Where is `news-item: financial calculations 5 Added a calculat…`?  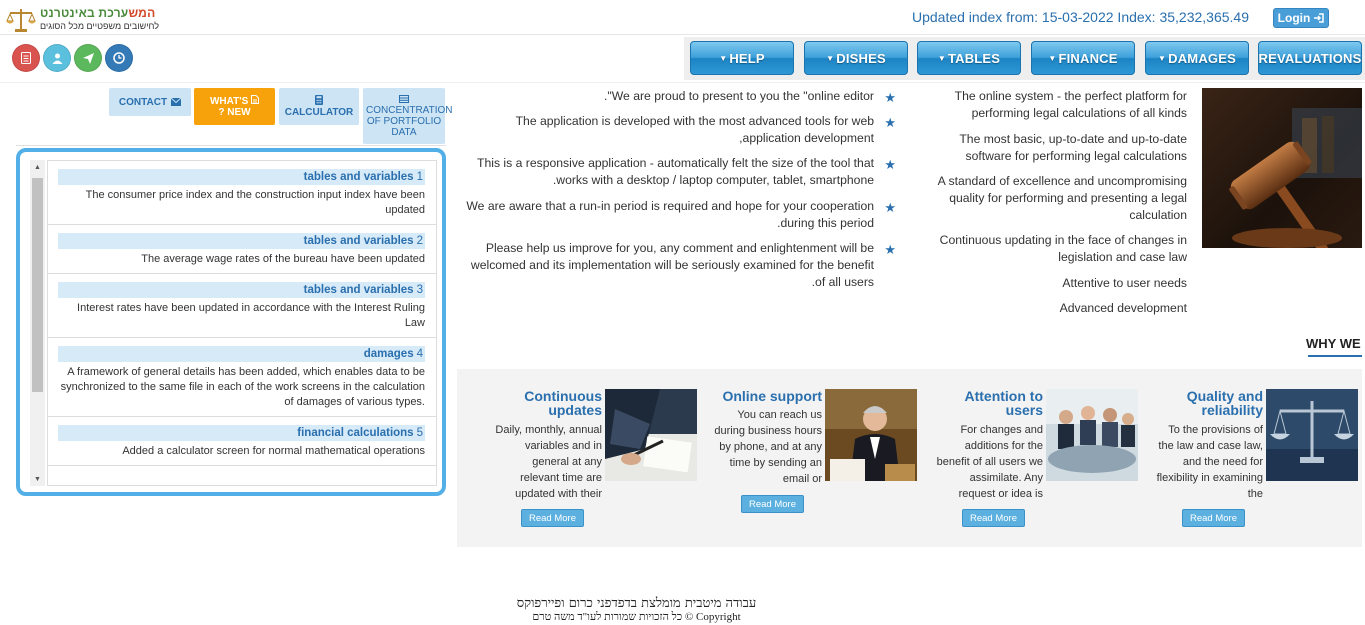 news-item: financial calculations 5 Added a calculat… is located at coordinates (242, 441).